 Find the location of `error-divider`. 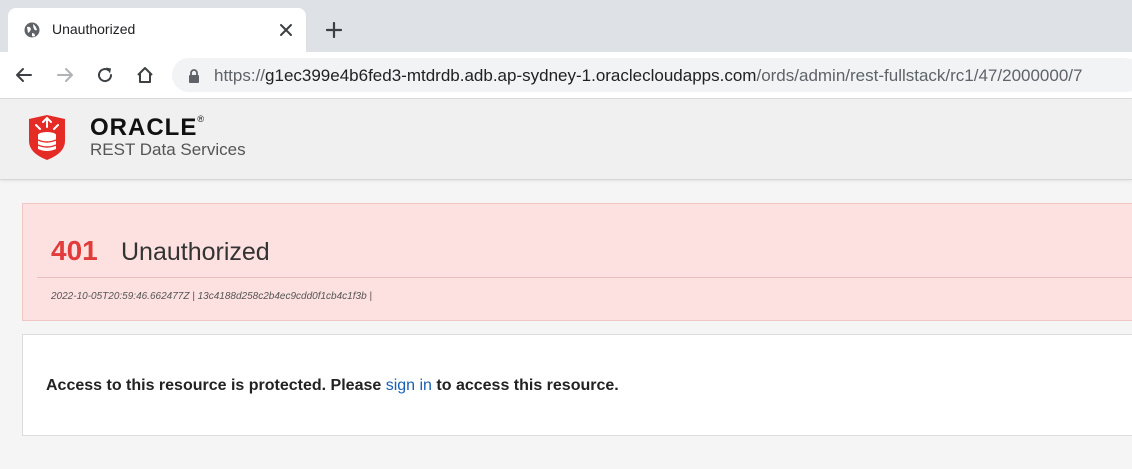

error-divider is located at coordinates (584, 277).